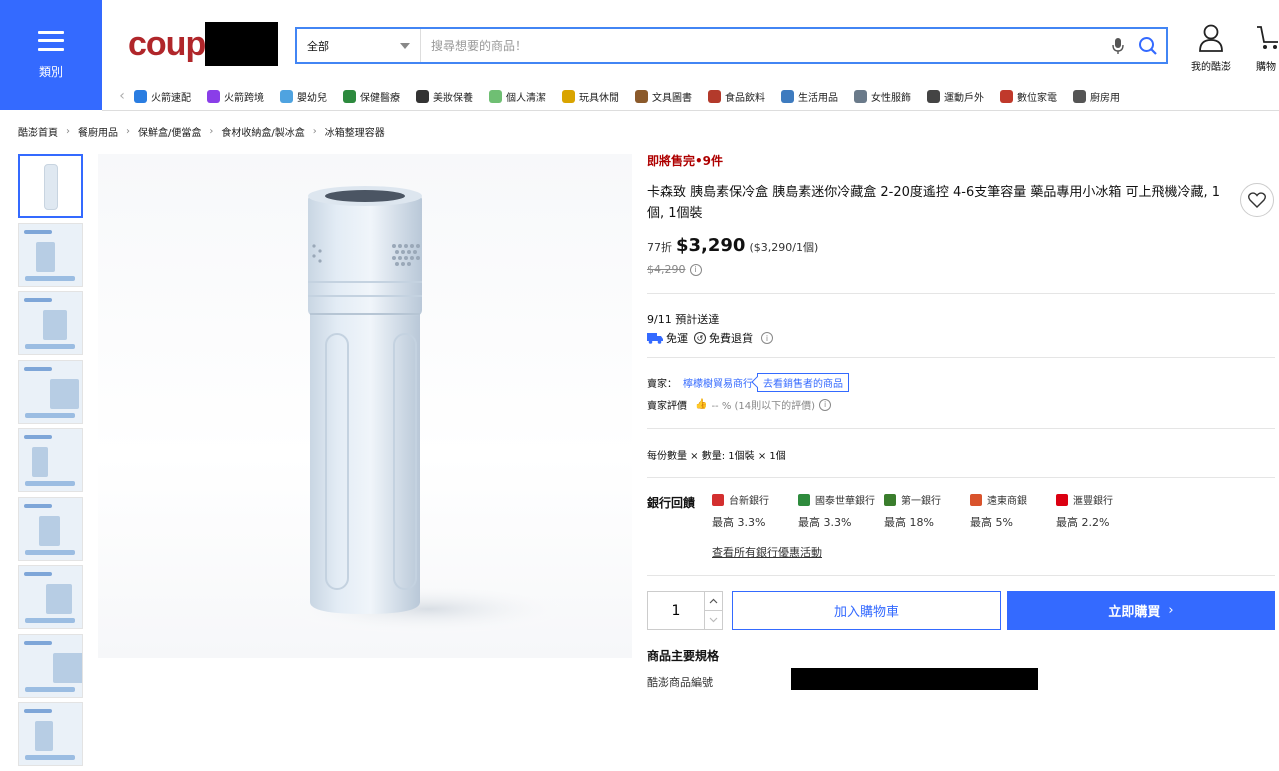 This screenshot has width=1279, height=771. What do you see at coordinates (203, 44) in the screenshot?
I see `logo: coup` at bounding box center [203, 44].